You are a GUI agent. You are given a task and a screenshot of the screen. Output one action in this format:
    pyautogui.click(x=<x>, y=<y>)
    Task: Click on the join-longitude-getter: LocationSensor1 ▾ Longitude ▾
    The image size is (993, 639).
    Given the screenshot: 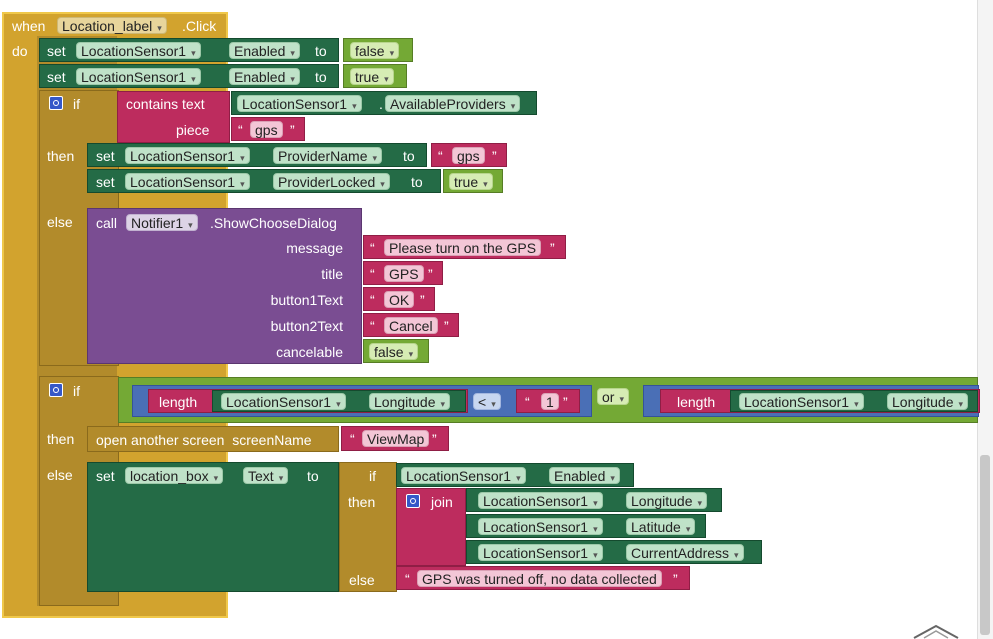 What is the action you would take?
    pyautogui.click(x=594, y=500)
    